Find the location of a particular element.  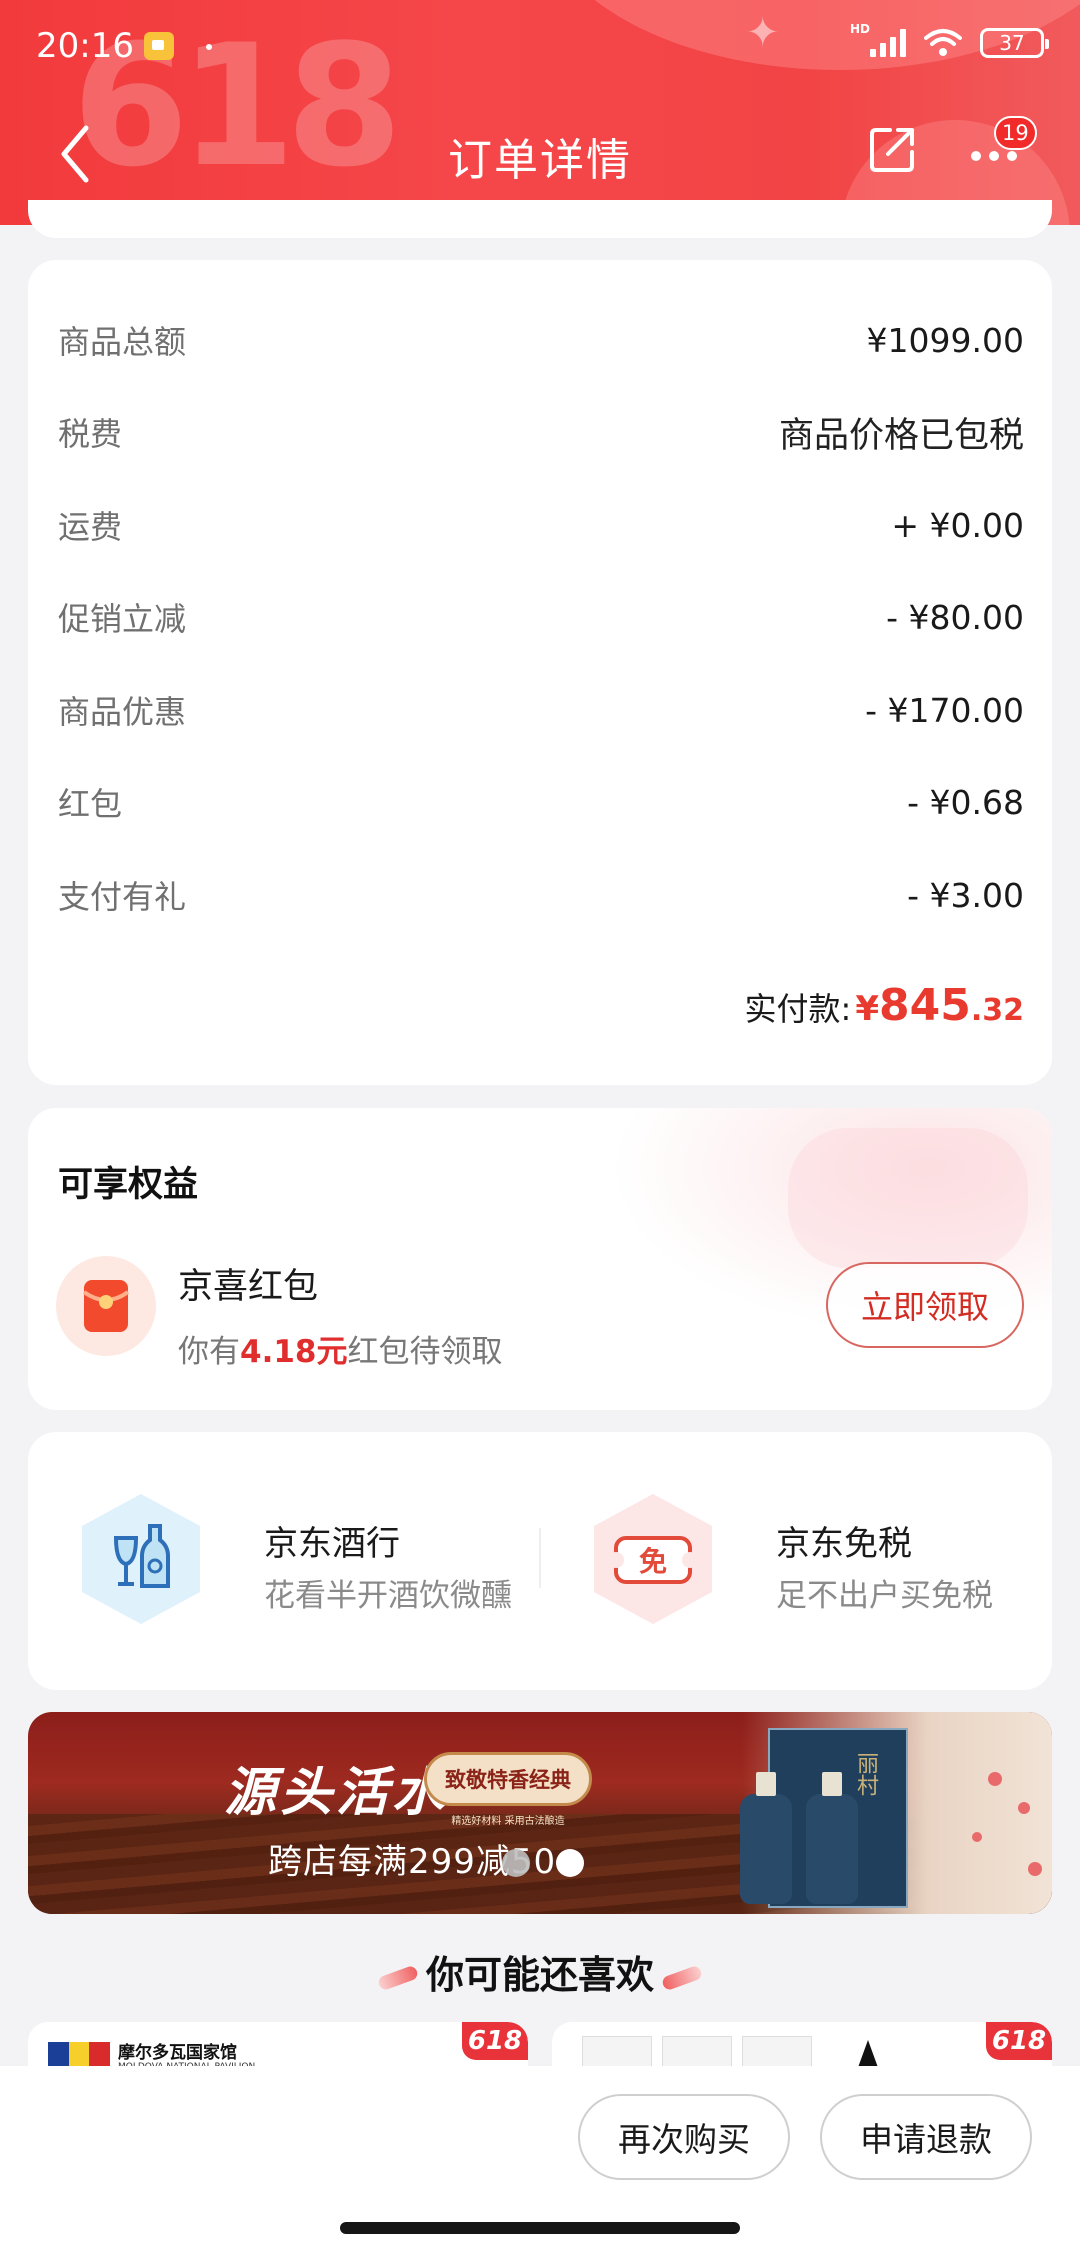

status-bar: 20:16 HD 37 is located at coordinates (540, 48).